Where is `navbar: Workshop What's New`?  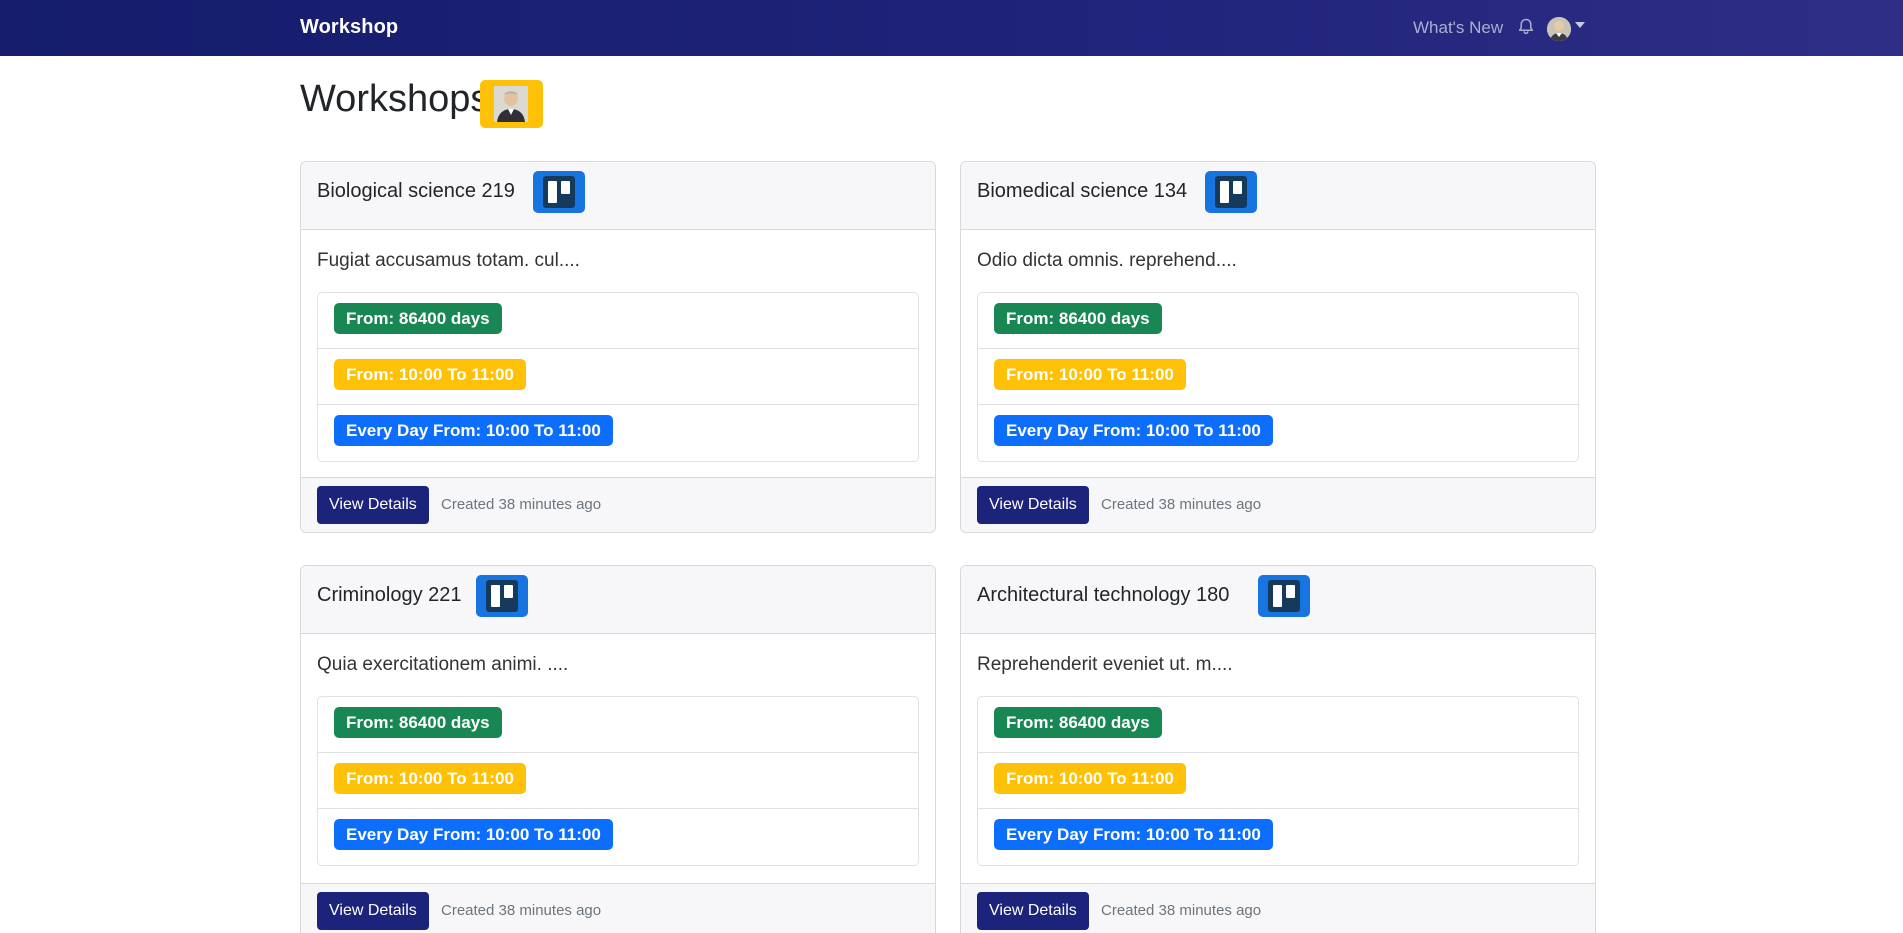
navbar: Workshop What's New is located at coordinates (951, 28).